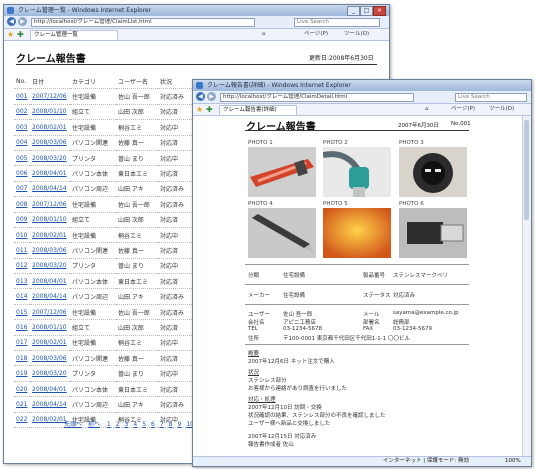 The height and width of the screenshot is (469, 535). I want to click on pager-page-link: 2, so click(118, 424).